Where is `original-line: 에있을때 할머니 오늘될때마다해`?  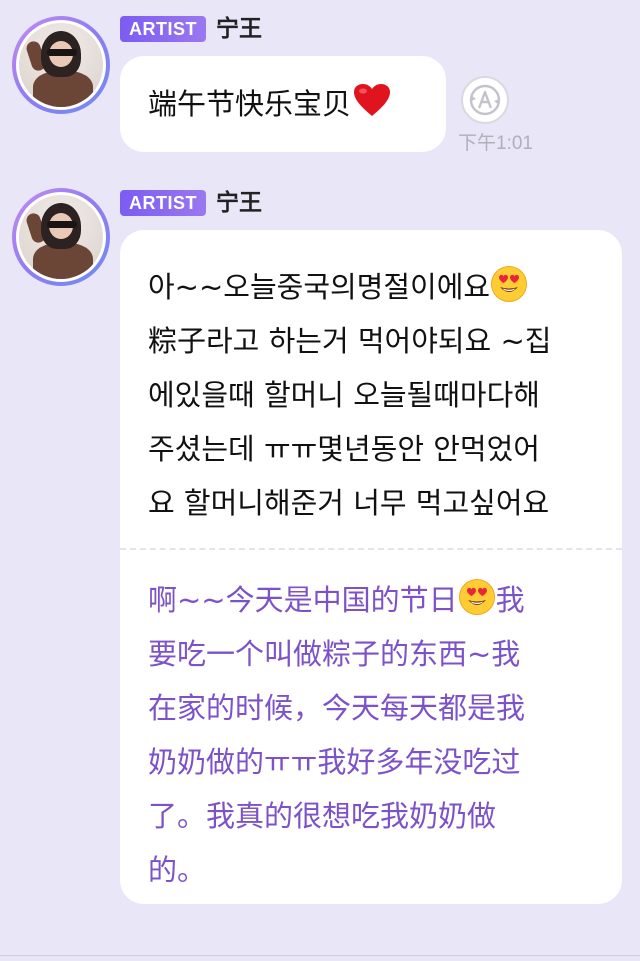 original-line: 에있을때 할머니 오늘될때마다해 is located at coordinates (344, 395).